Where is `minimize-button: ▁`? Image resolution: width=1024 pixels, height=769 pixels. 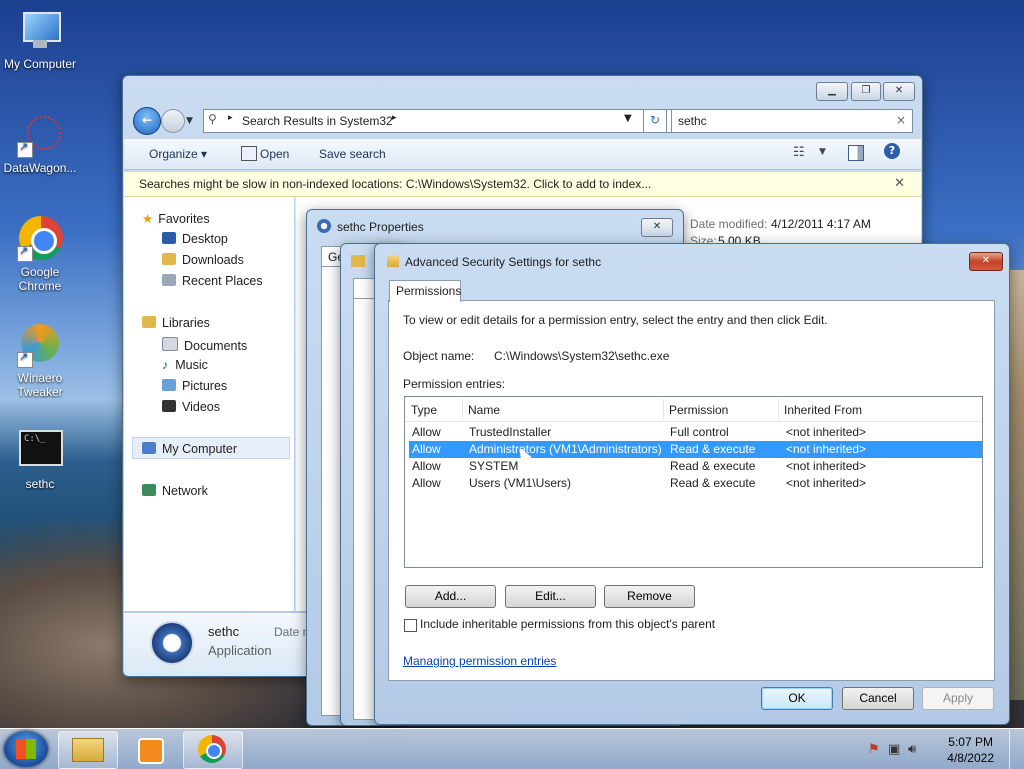 minimize-button: ▁ is located at coordinates (832, 91).